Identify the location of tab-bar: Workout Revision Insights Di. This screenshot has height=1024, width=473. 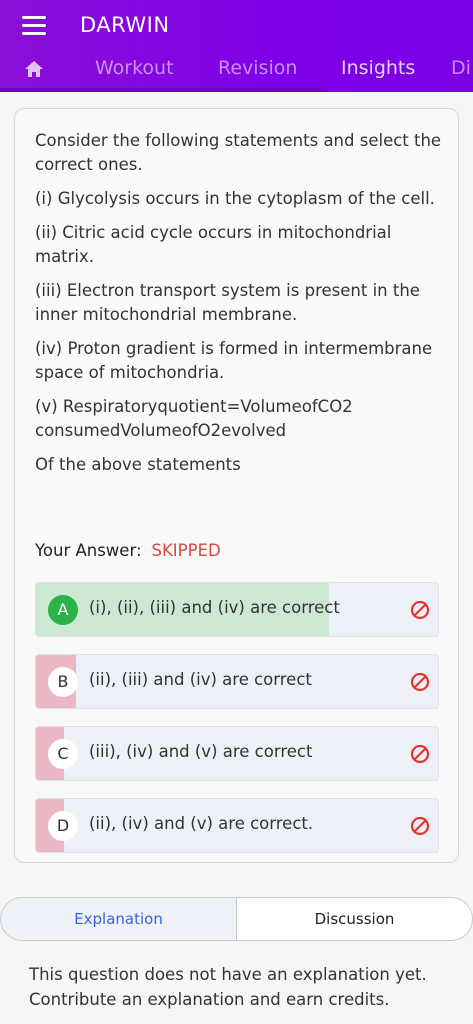
(236, 70).